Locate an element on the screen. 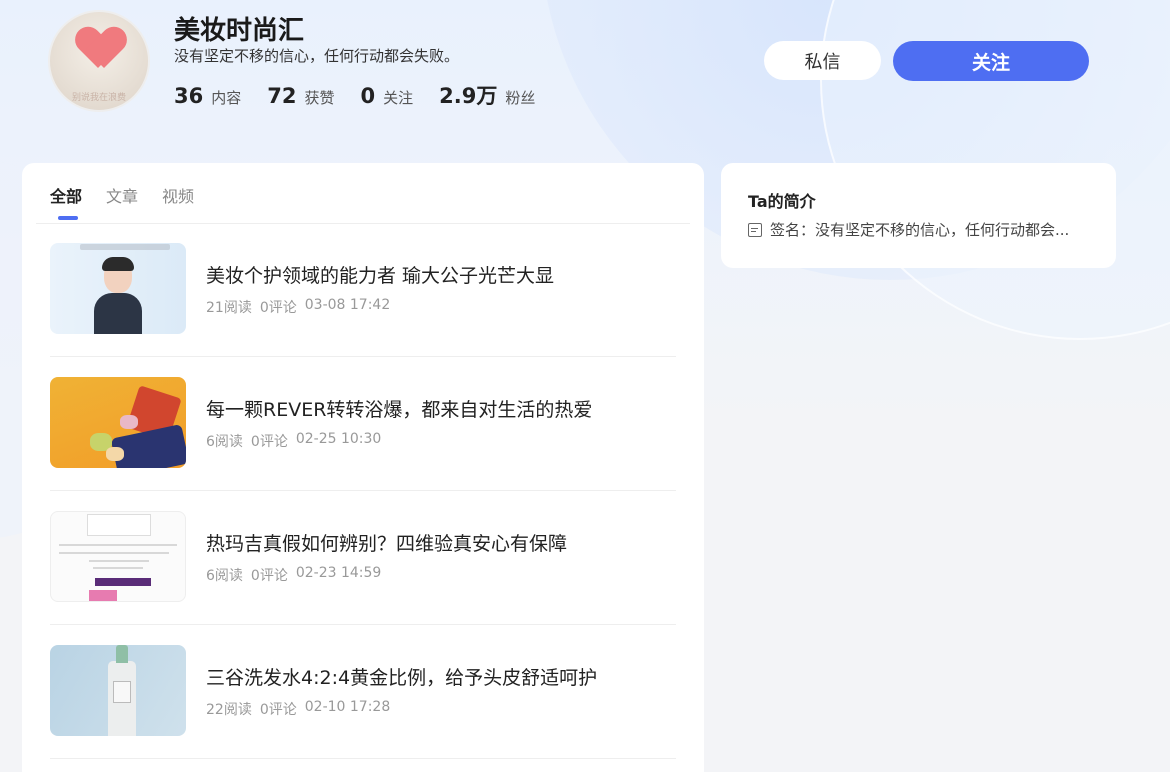  publish-time: 02-10 17:28 is located at coordinates (347, 707).